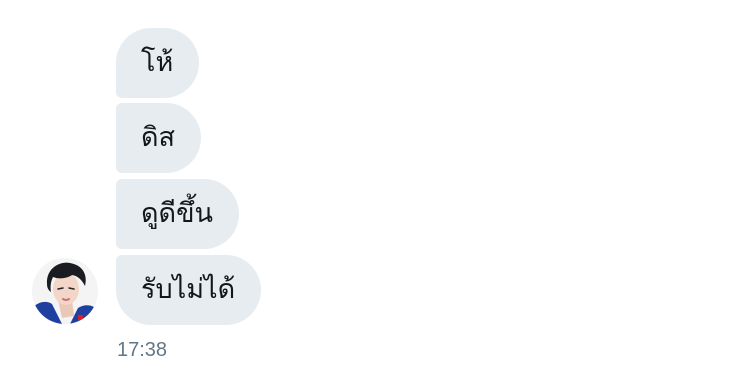 The image size is (749, 377). What do you see at coordinates (142, 350) in the screenshot?
I see `message-timestamp: 17:38` at bounding box center [142, 350].